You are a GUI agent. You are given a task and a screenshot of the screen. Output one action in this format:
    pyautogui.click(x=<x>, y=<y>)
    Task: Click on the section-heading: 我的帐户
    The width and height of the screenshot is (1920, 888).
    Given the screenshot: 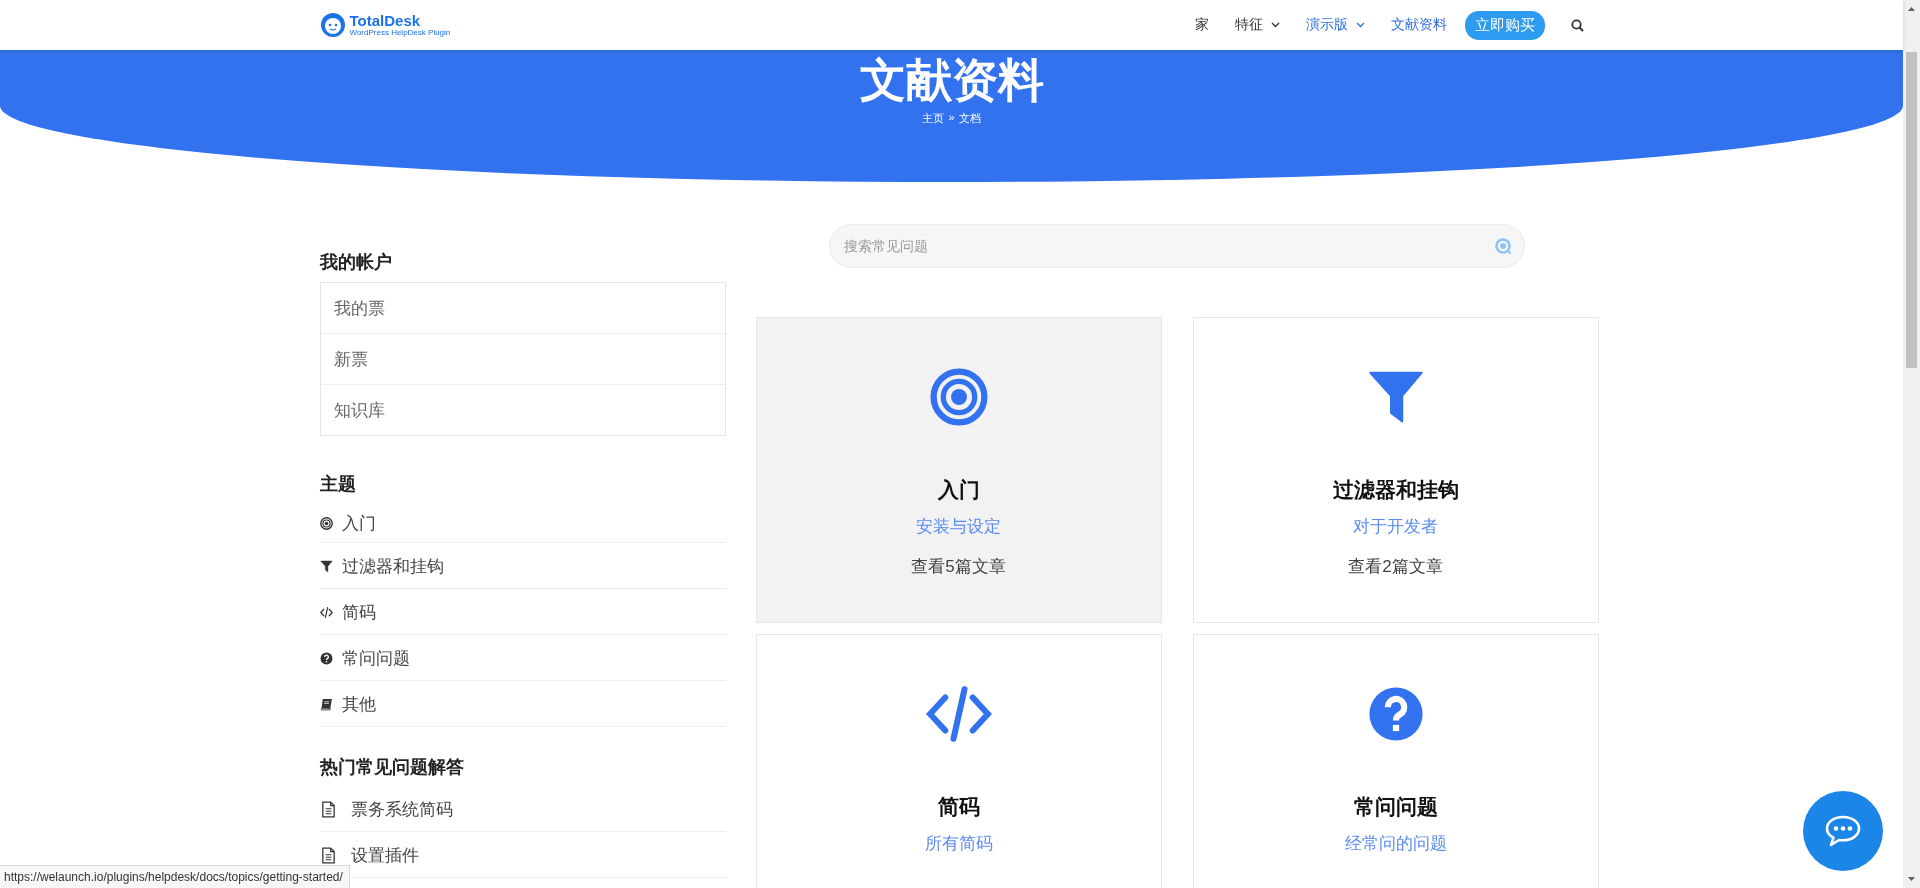 What is the action you would take?
    pyautogui.click(x=356, y=262)
    